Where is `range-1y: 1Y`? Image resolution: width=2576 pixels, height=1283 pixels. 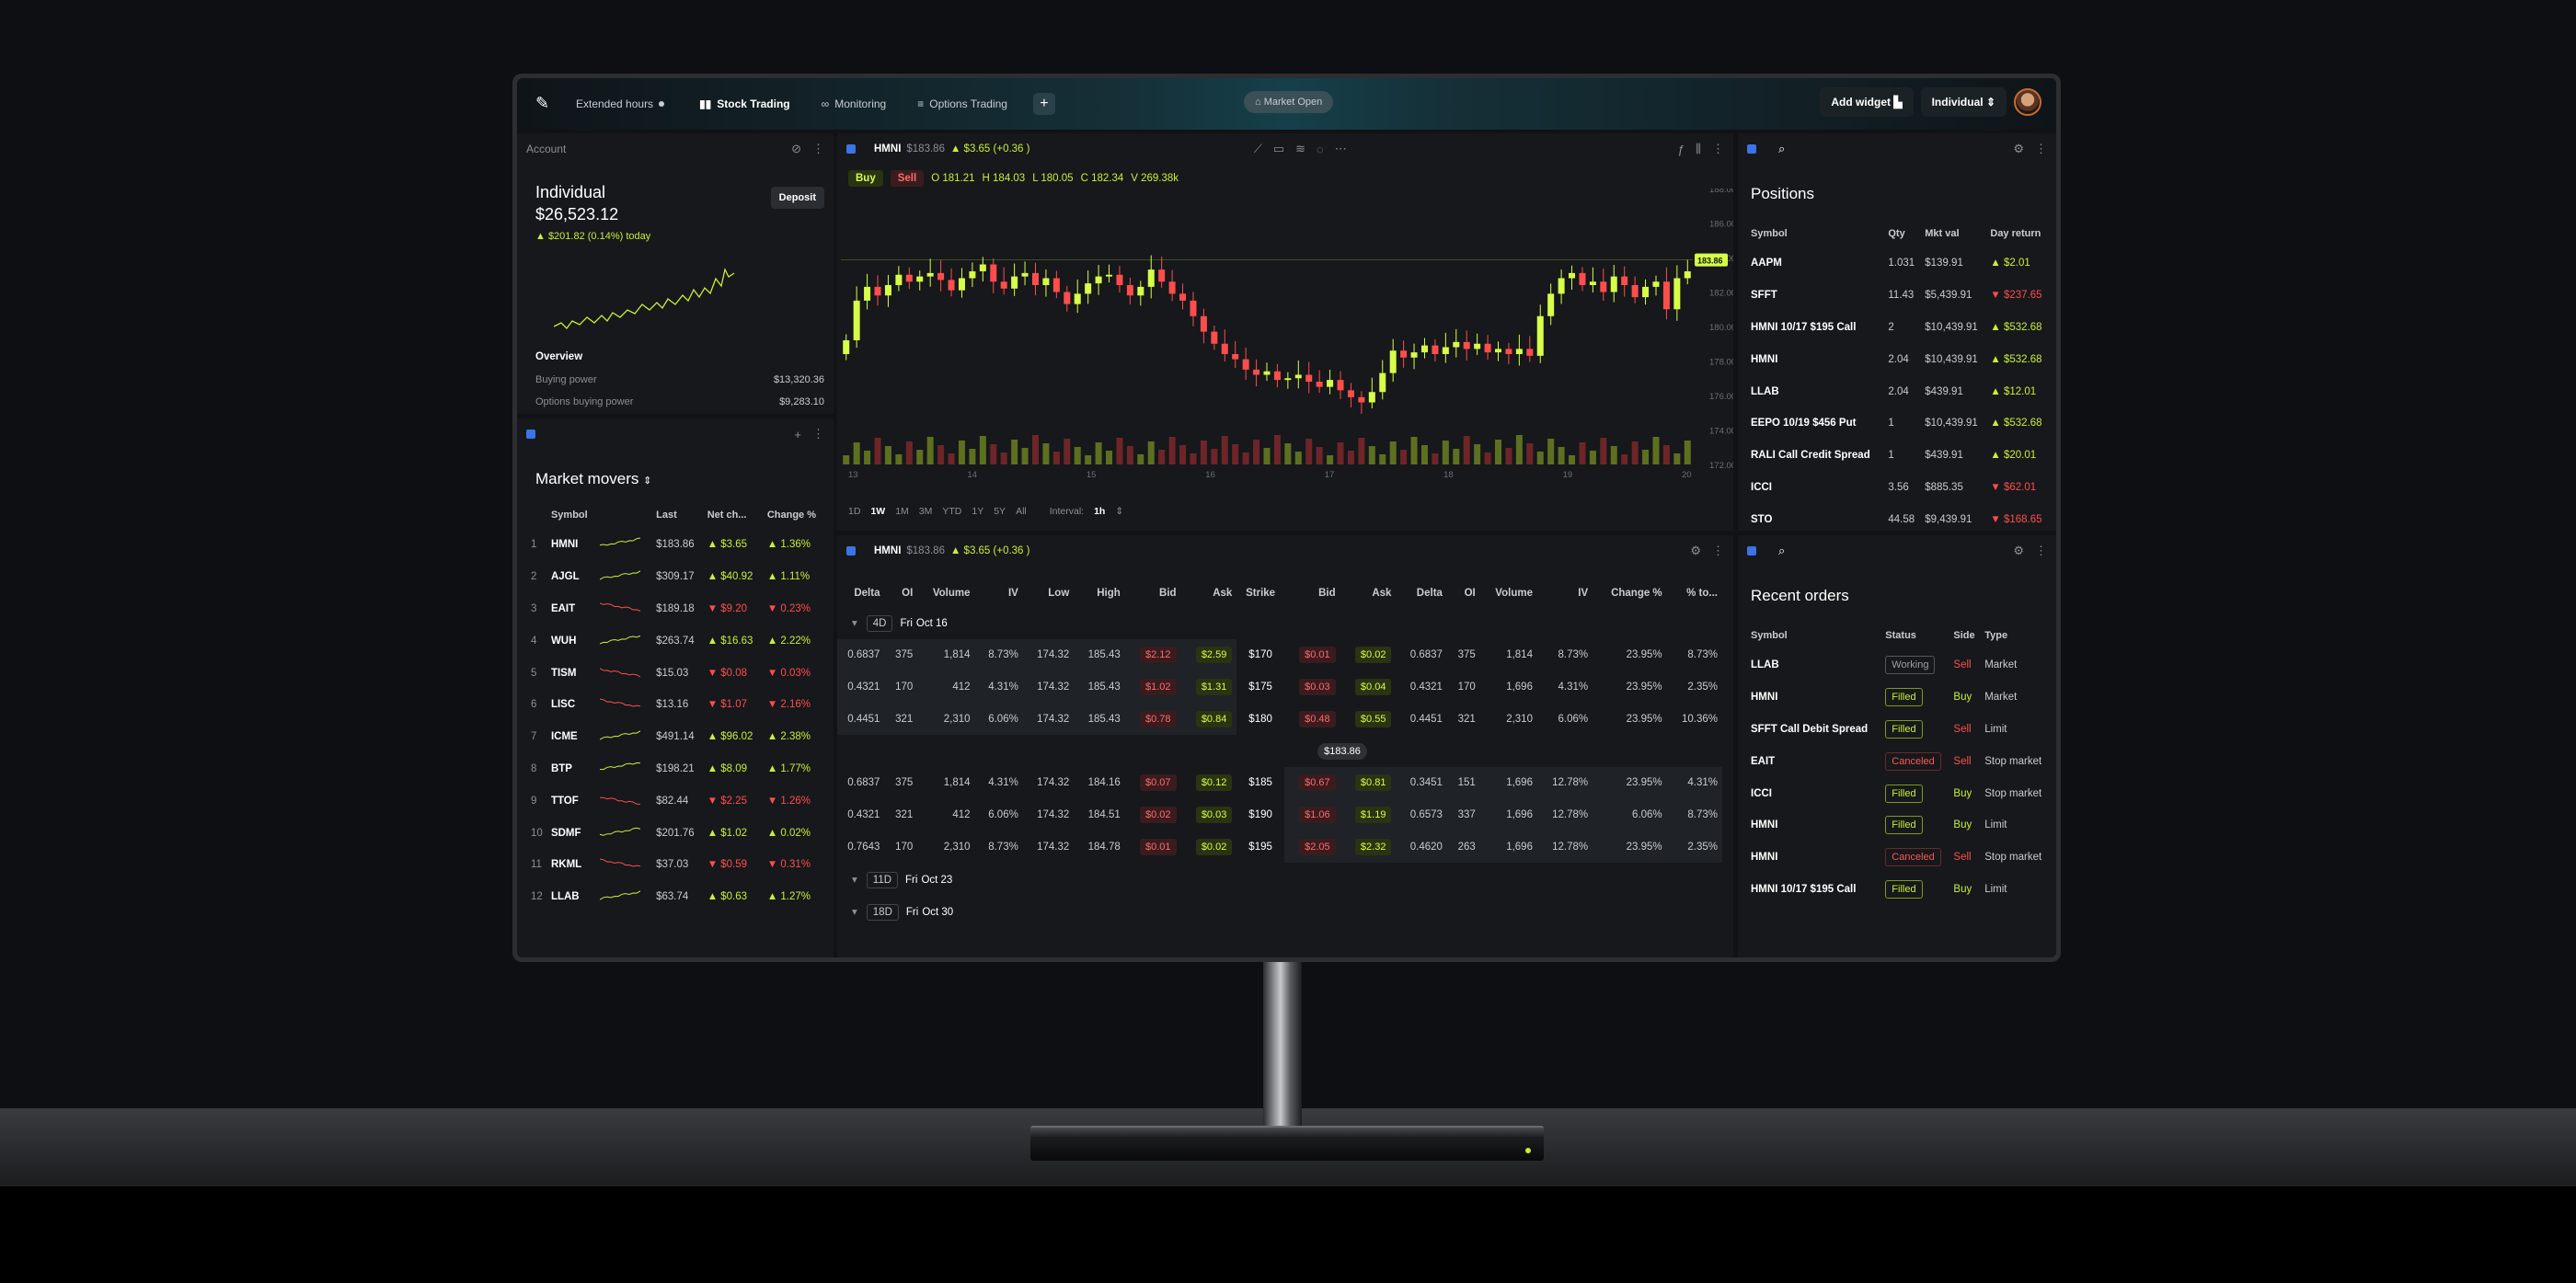
range-1y: 1Y is located at coordinates (977, 511).